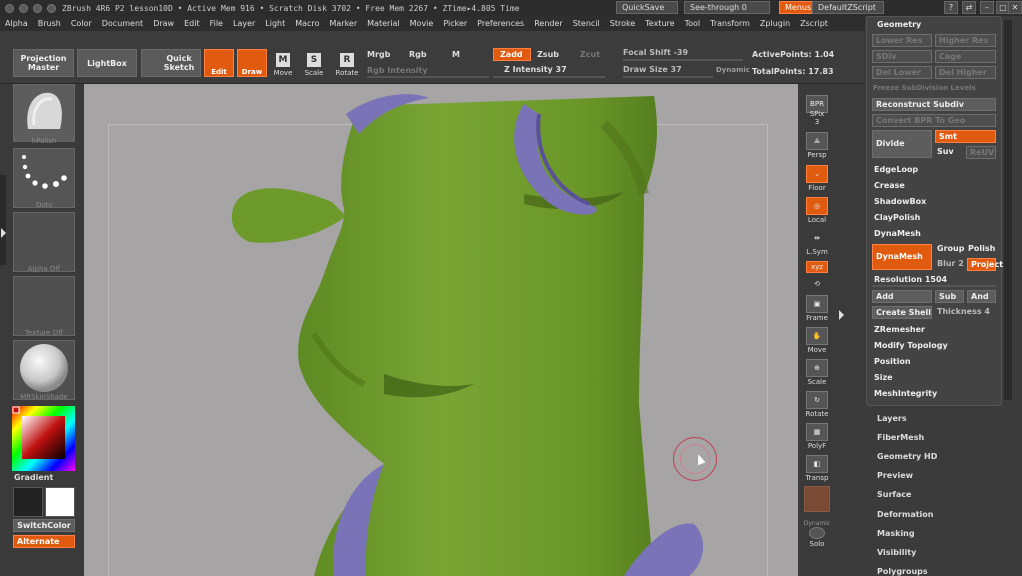  What do you see at coordinates (894, 494) in the screenshot?
I see `surface-palette: Surface` at bounding box center [894, 494].